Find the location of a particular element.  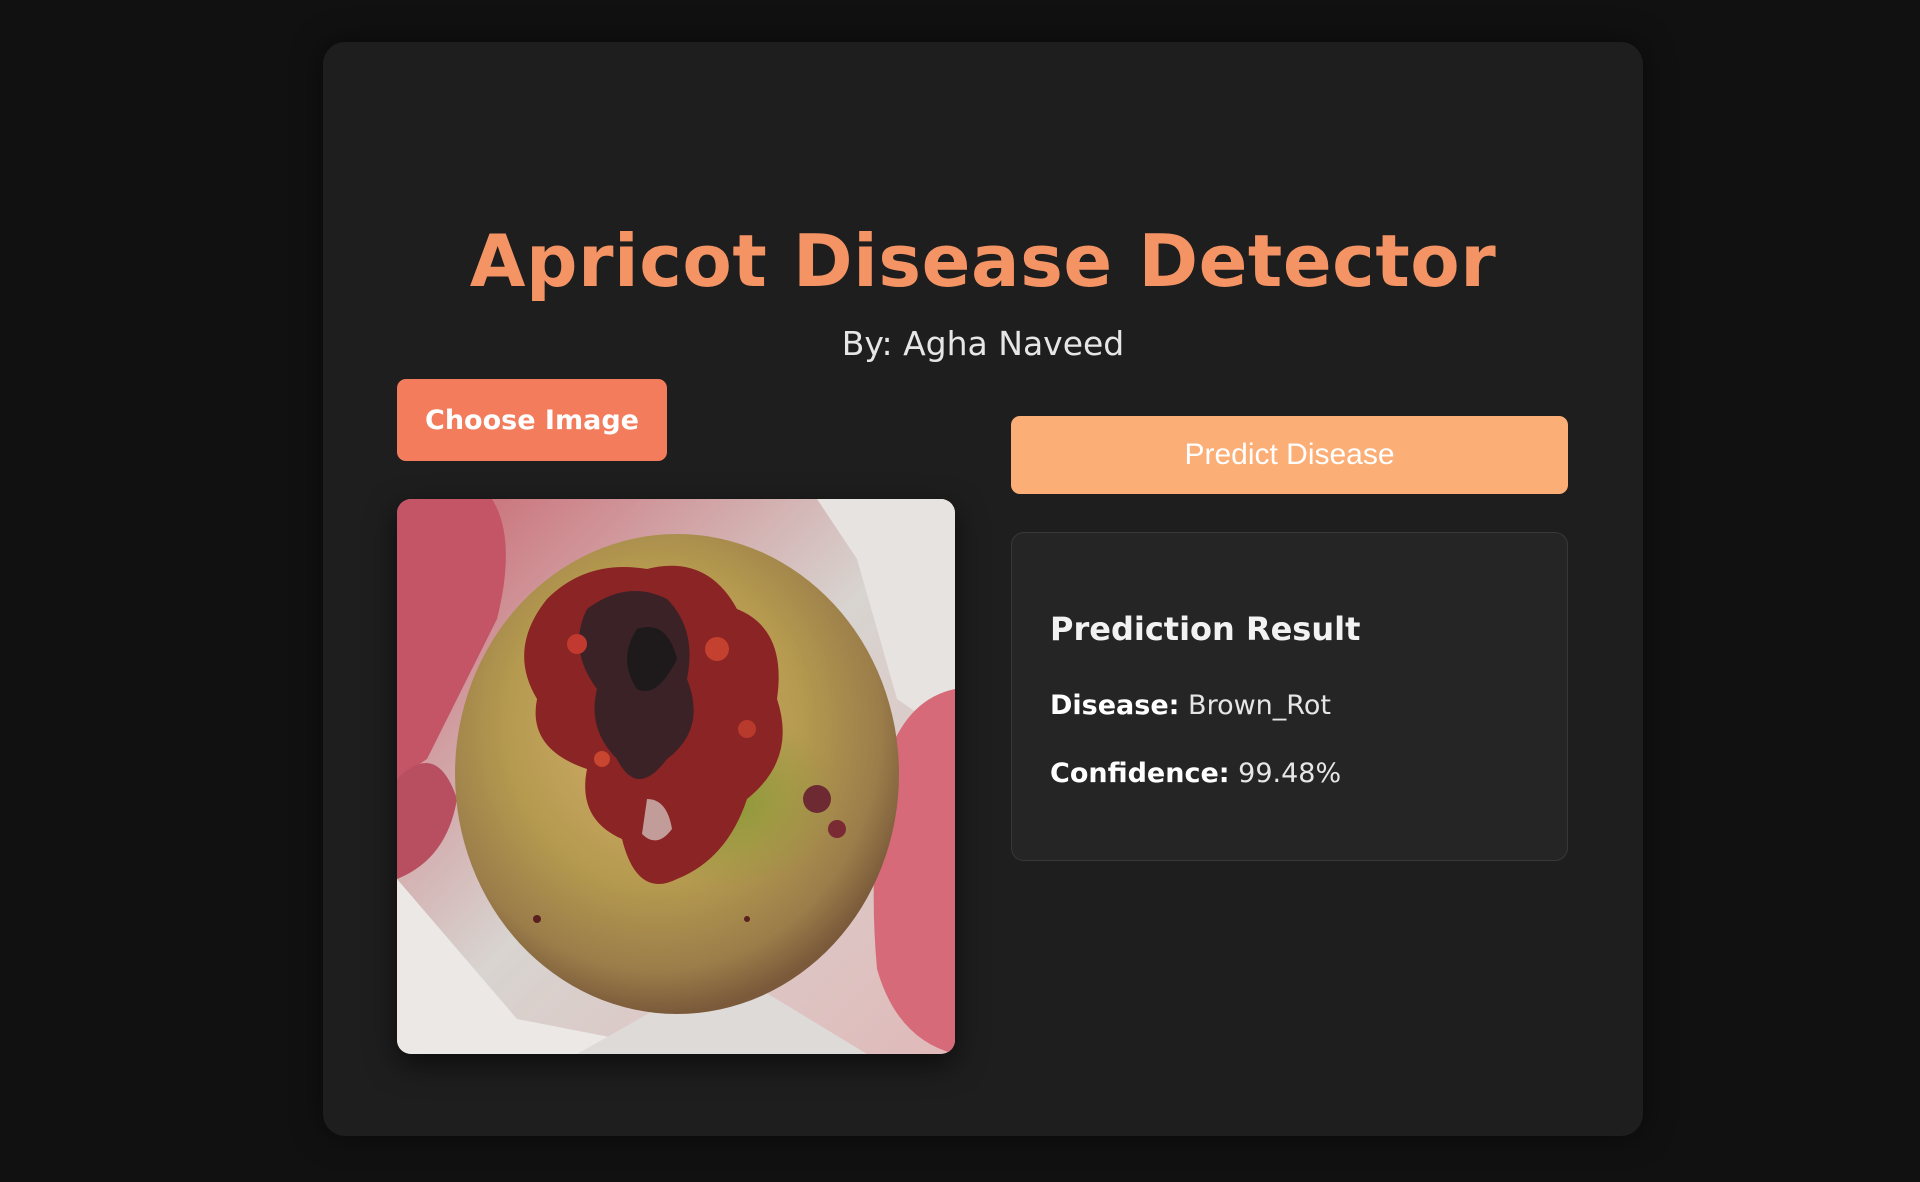

page-title: Apricot Disease Detector is located at coordinates (983, 261).